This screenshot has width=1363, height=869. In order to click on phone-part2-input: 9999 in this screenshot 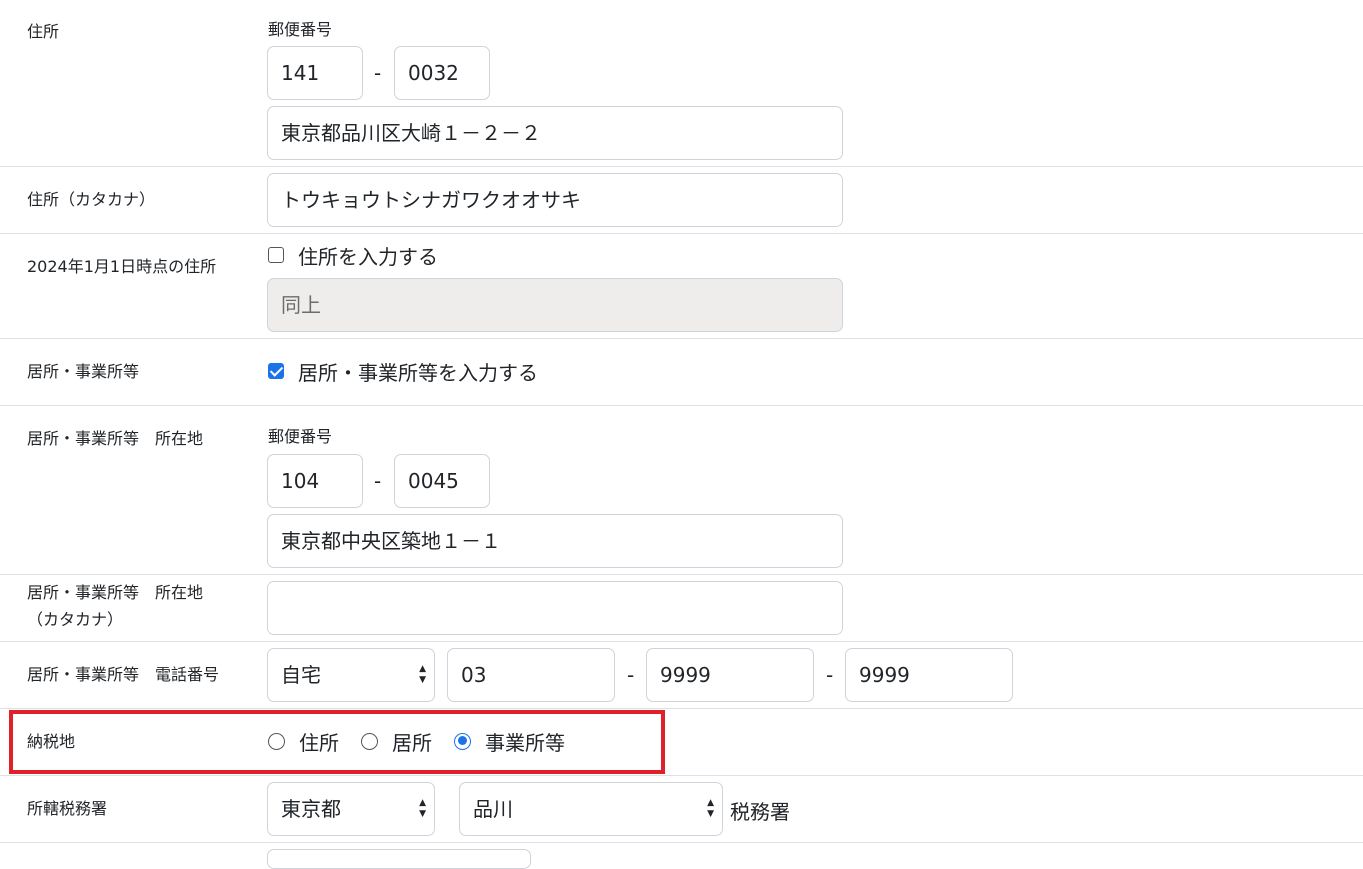, I will do `click(730, 675)`.